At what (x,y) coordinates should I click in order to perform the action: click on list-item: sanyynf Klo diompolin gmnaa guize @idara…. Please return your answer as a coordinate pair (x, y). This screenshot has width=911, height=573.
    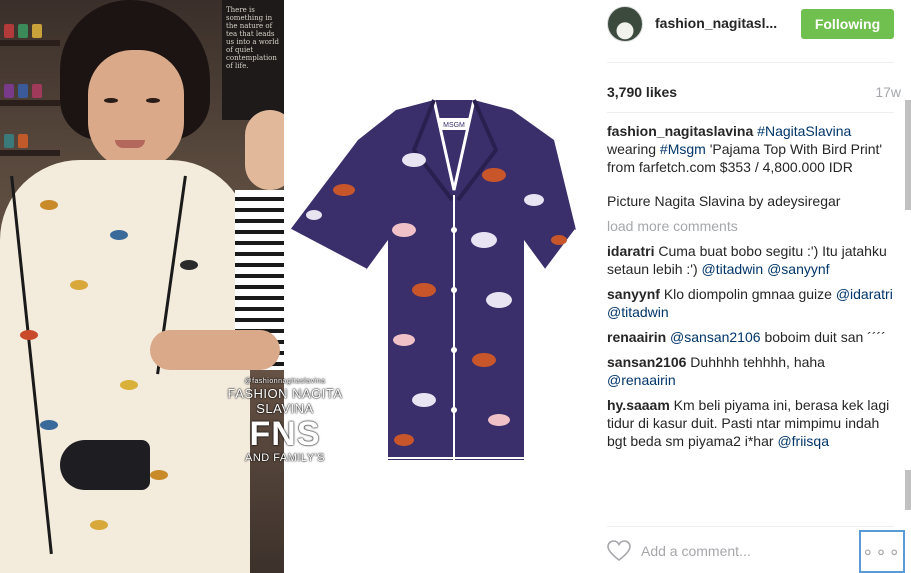
    Looking at the image, I should click on (750, 303).